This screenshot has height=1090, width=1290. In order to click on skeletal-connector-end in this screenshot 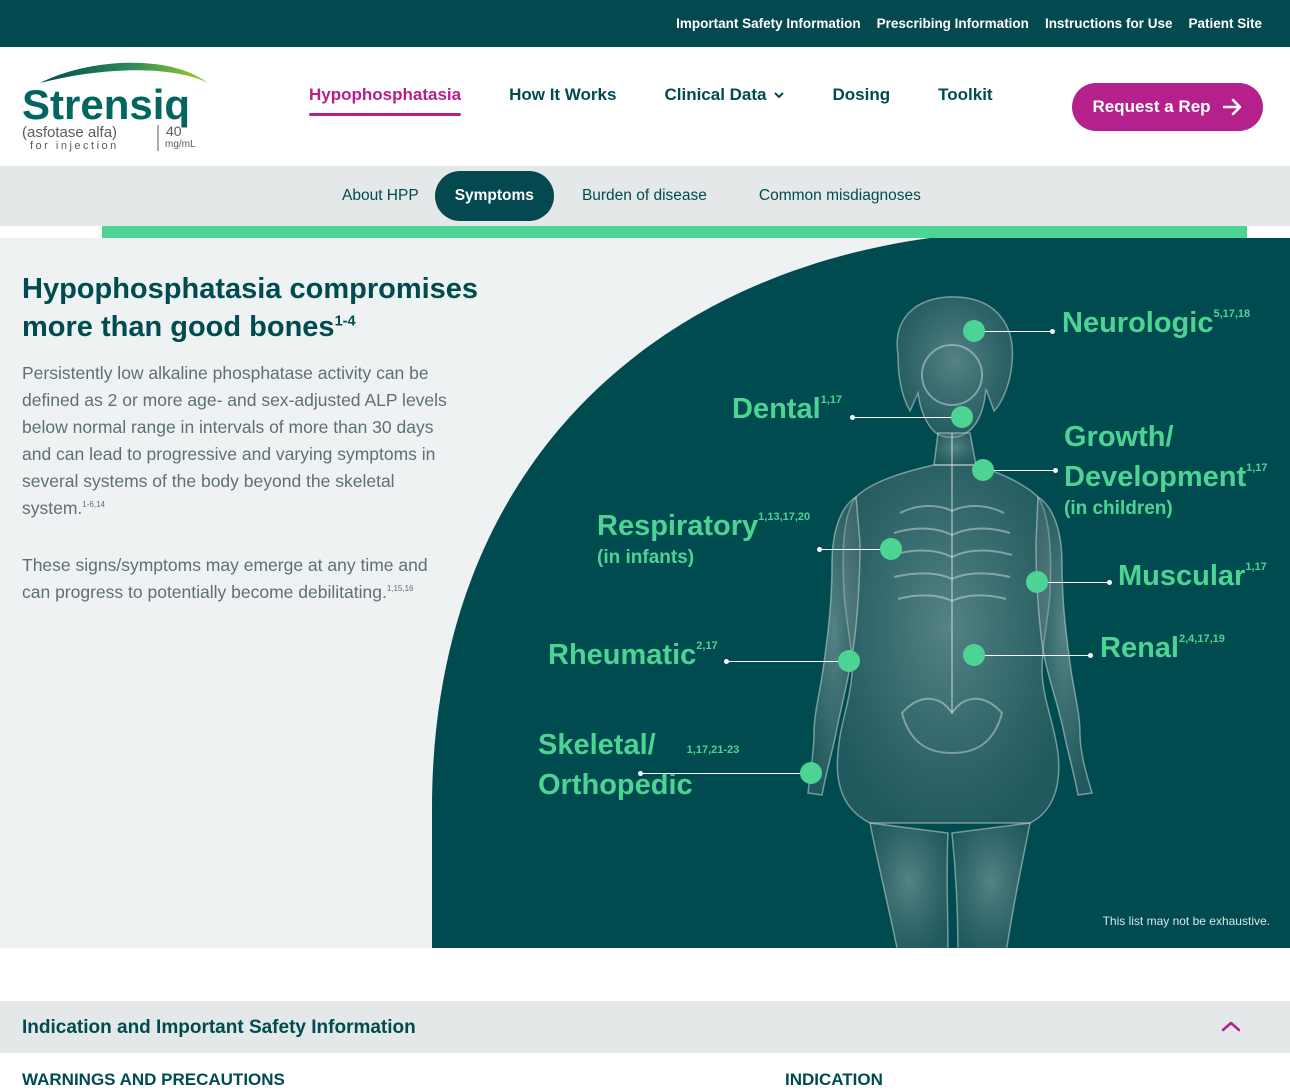, I will do `click(640, 773)`.